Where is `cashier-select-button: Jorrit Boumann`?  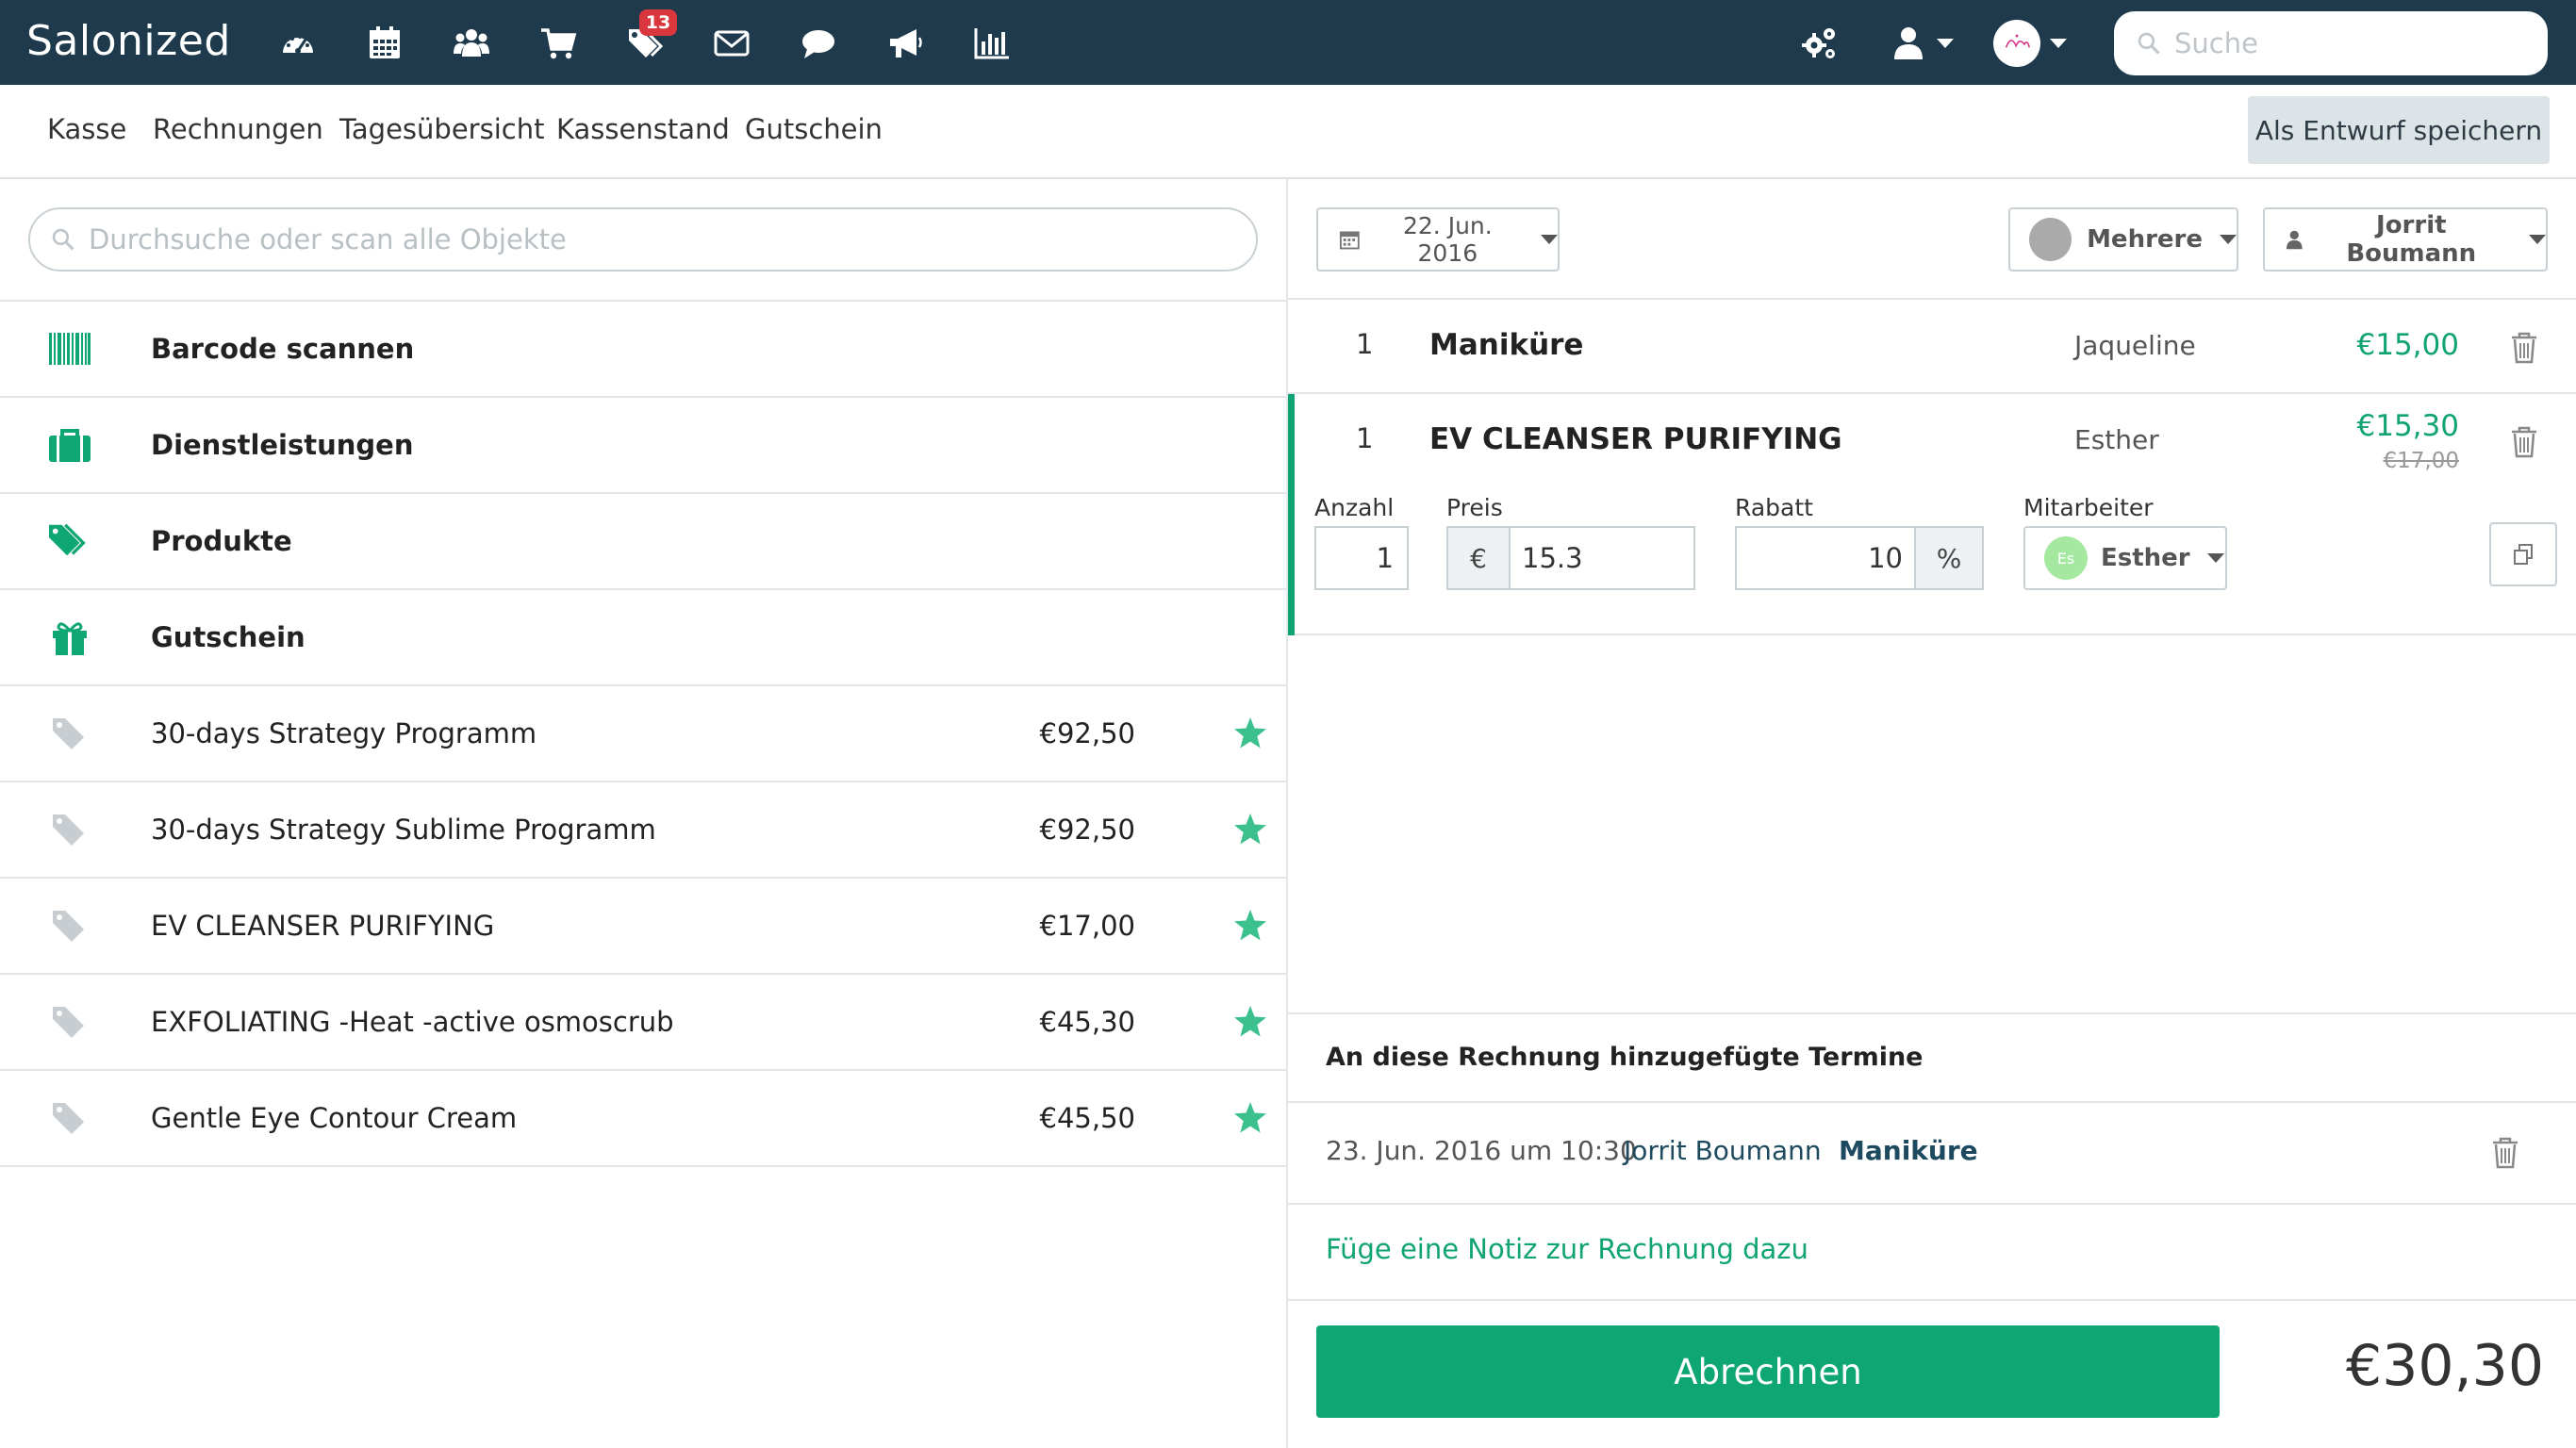 cashier-select-button: Jorrit Boumann is located at coordinates (2405, 239).